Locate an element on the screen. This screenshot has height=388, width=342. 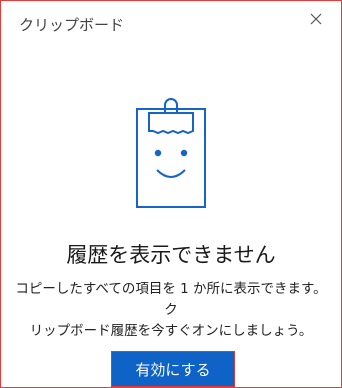
panel-title: クリップボード is located at coordinates (72, 25).